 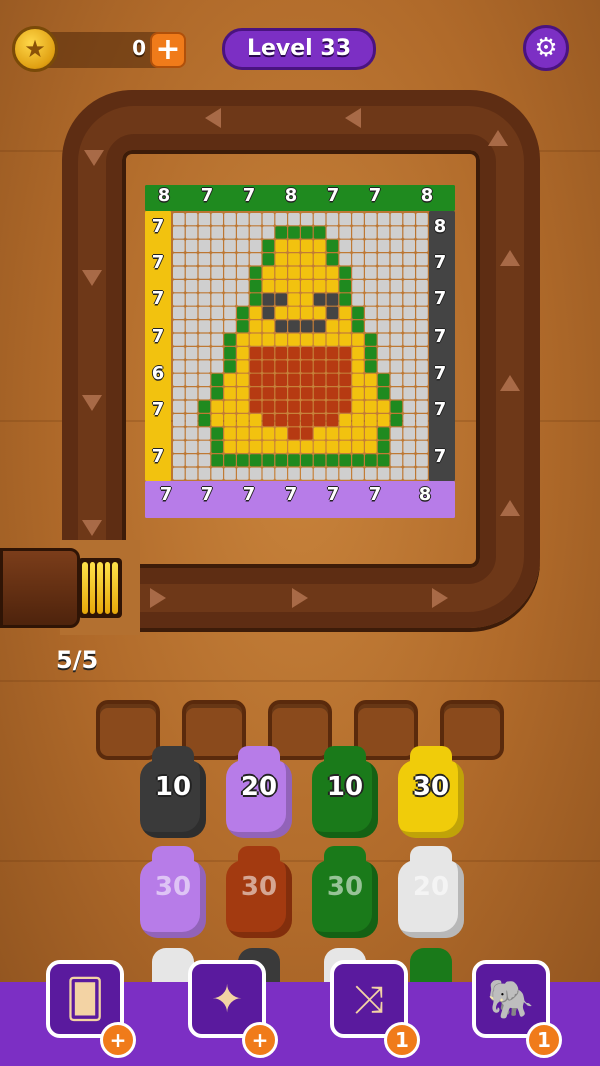 I want to click on settings-button: ⚙, so click(x=546, y=48).